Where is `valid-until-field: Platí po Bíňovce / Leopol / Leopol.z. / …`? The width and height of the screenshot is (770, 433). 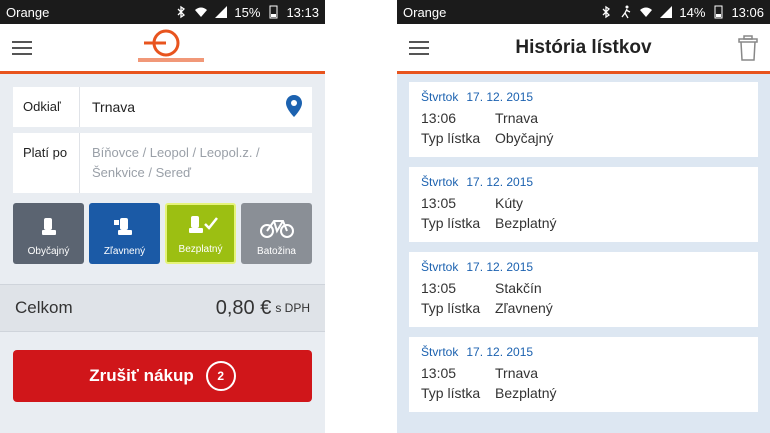
valid-until-field: Platí po Bíňovce / Leopol / Leopol.z. / … is located at coordinates (162, 163).